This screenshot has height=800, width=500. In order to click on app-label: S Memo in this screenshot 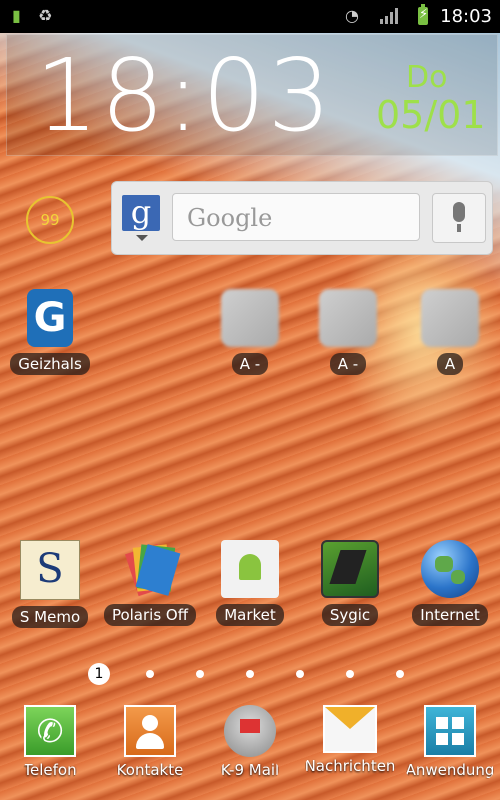, I will do `click(50, 617)`.